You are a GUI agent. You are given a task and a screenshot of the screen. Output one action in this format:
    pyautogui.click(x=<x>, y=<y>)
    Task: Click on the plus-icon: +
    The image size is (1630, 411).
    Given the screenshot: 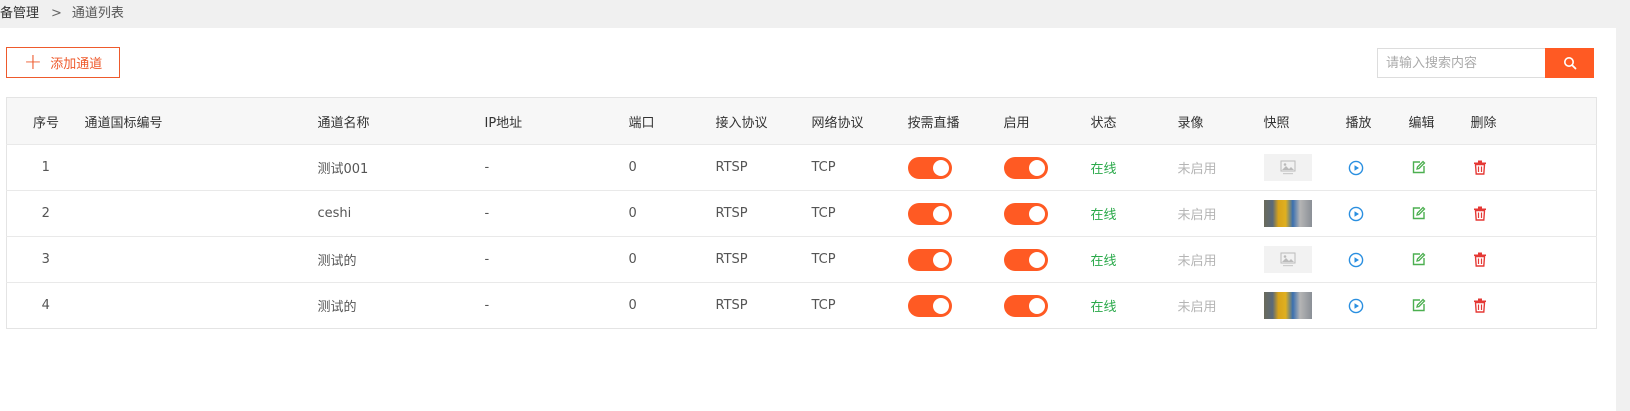 What is the action you would take?
    pyautogui.click(x=33, y=62)
    